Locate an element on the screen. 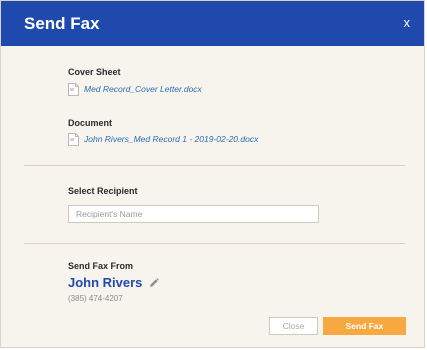 Image resolution: width=427 pixels, height=350 pixels. cover-sheet-file-link: Med Record_Cover Letter.docx is located at coordinates (143, 89).